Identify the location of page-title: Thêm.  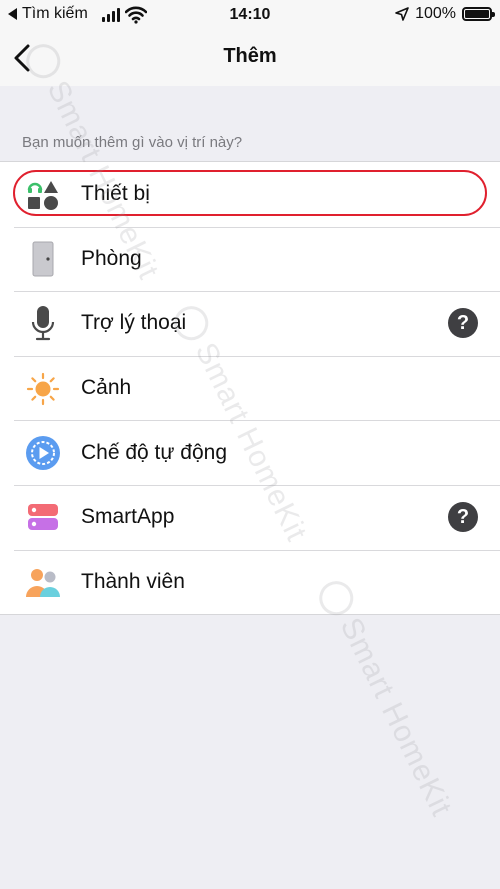
(250, 56).